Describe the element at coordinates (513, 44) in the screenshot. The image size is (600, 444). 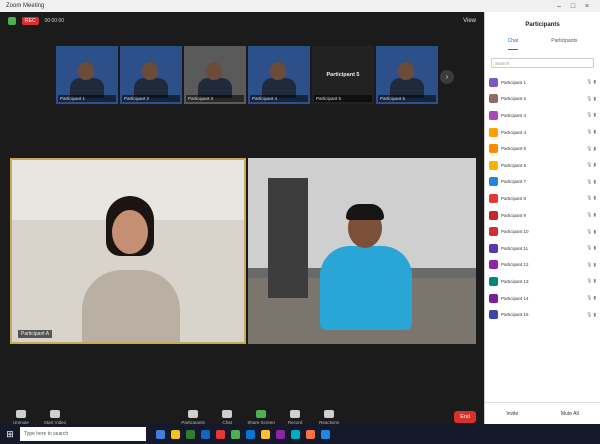
I see `tab-chat: Chat` at that location.